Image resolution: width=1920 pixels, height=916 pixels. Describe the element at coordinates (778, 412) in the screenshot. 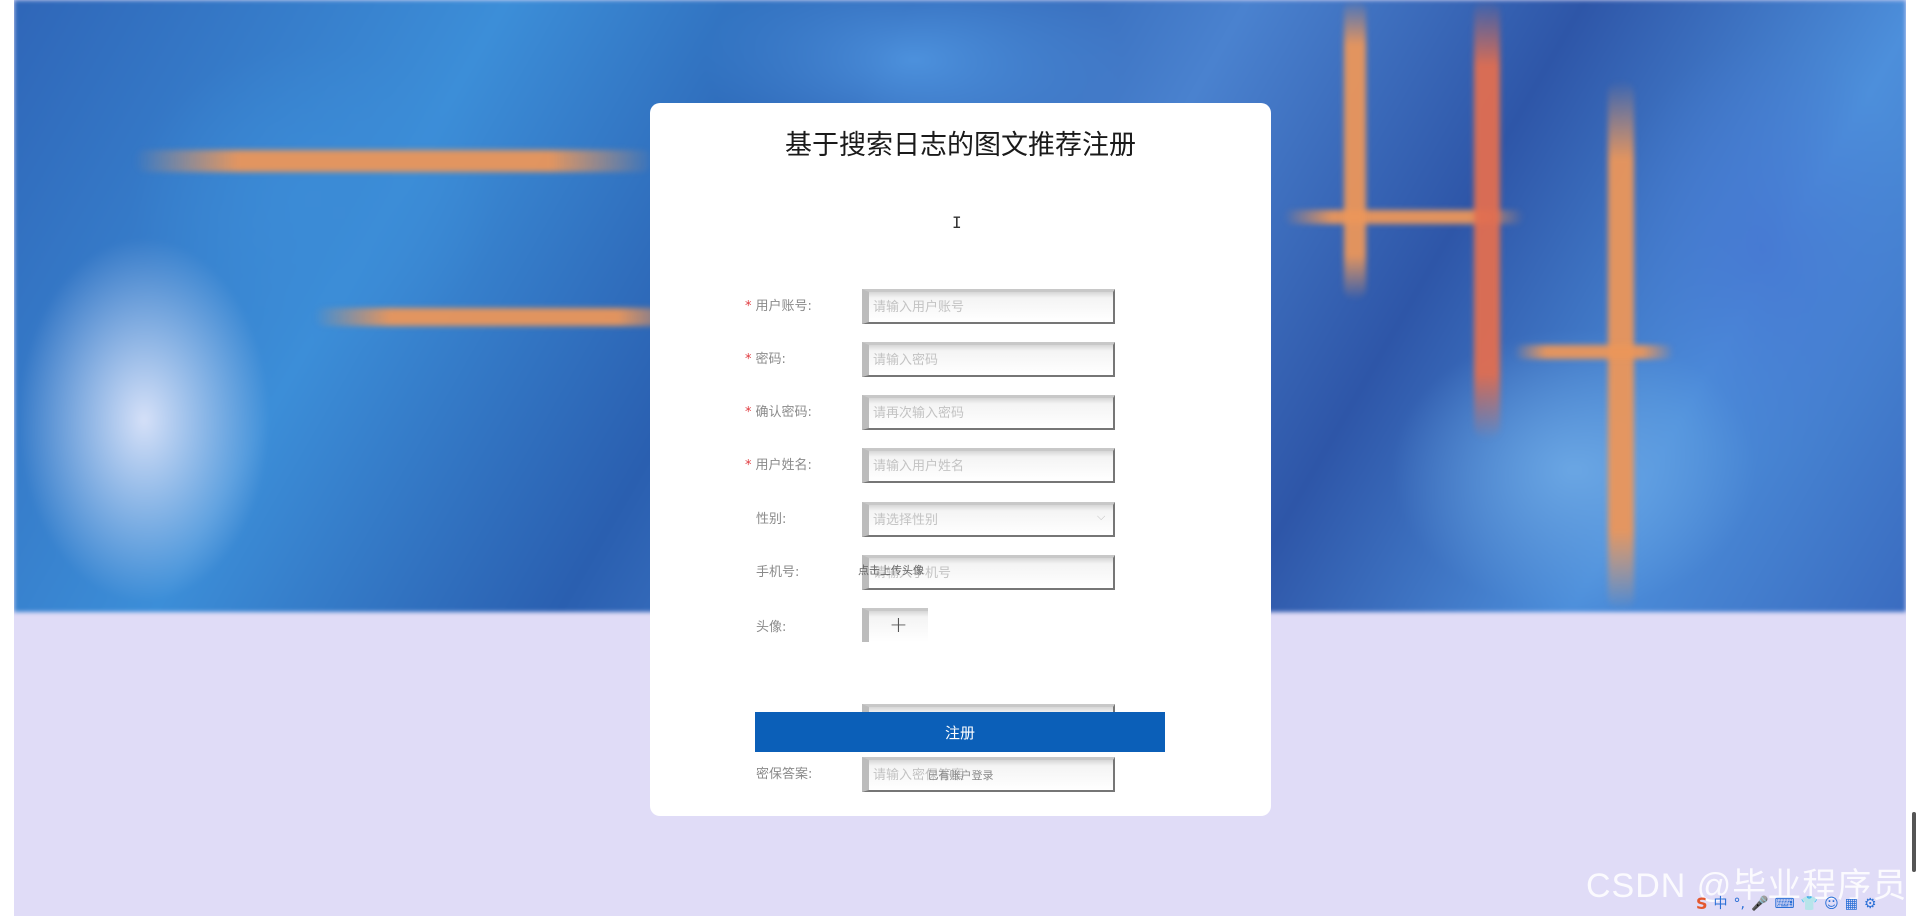

I see `confirm-password-label: * 确认密码:` at that location.